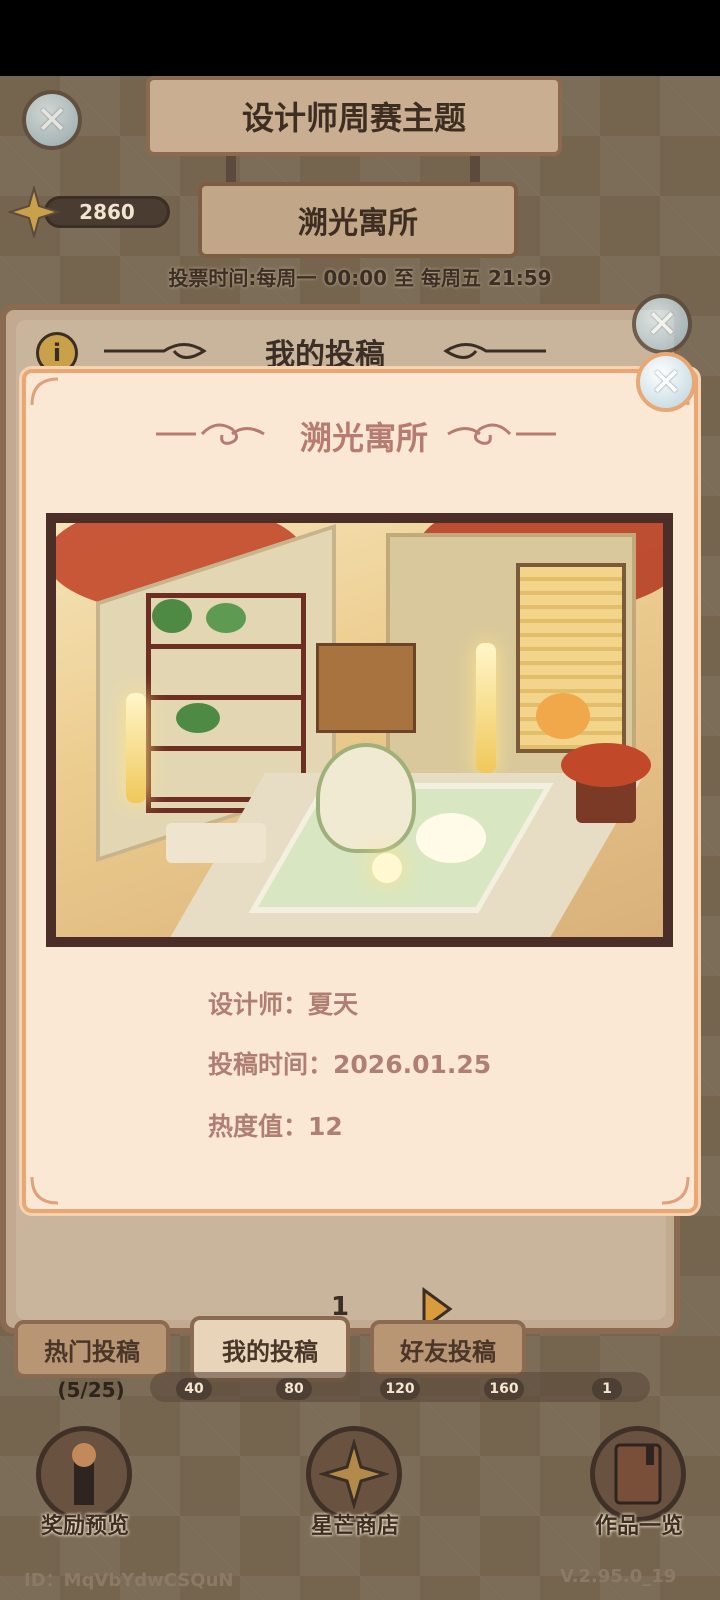 This screenshot has width=720, height=1600. Describe the element at coordinates (355, 1491) in the screenshot. I see `star-shop-button: 星芒商店` at that location.